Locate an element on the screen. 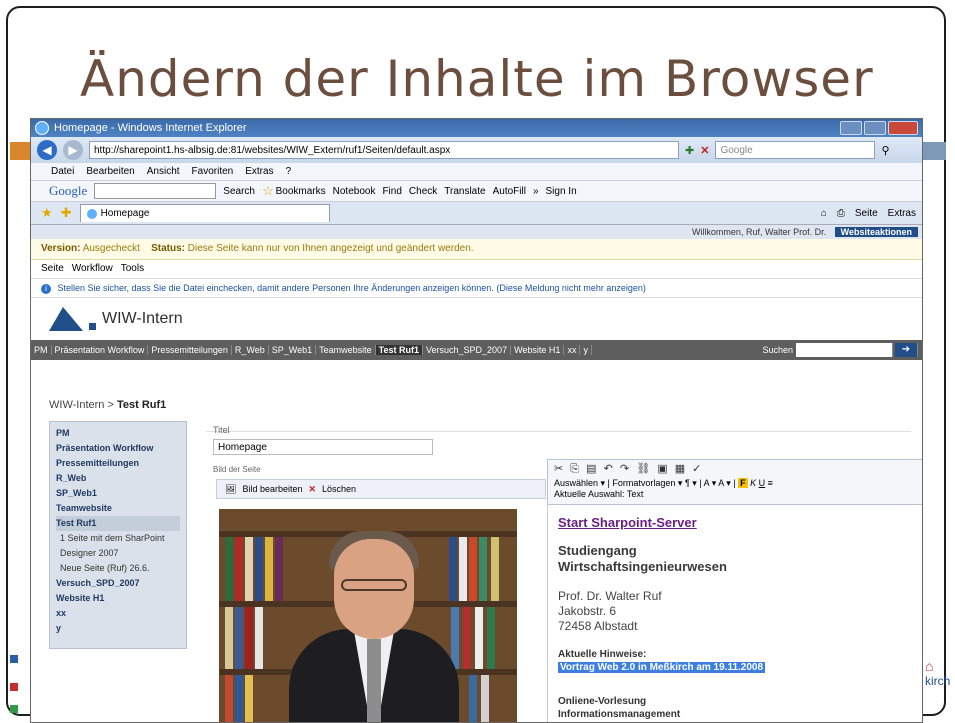 The height and width of the screenshot is (723, 955). sign-in-button: Sign In is located at coordinates (561, 191).